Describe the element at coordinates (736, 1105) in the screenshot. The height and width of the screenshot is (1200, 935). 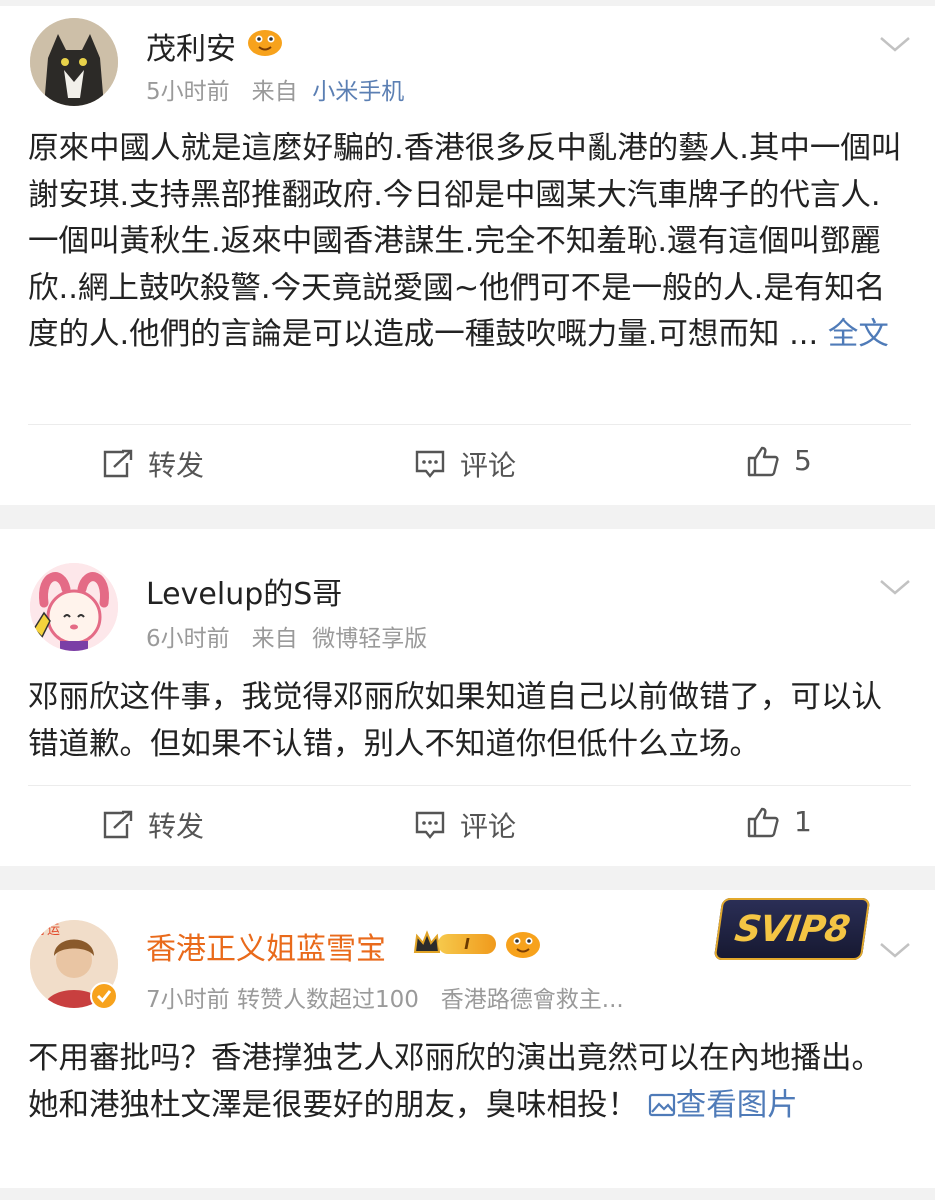
I see `view-image-label: 查看图片` at that location.